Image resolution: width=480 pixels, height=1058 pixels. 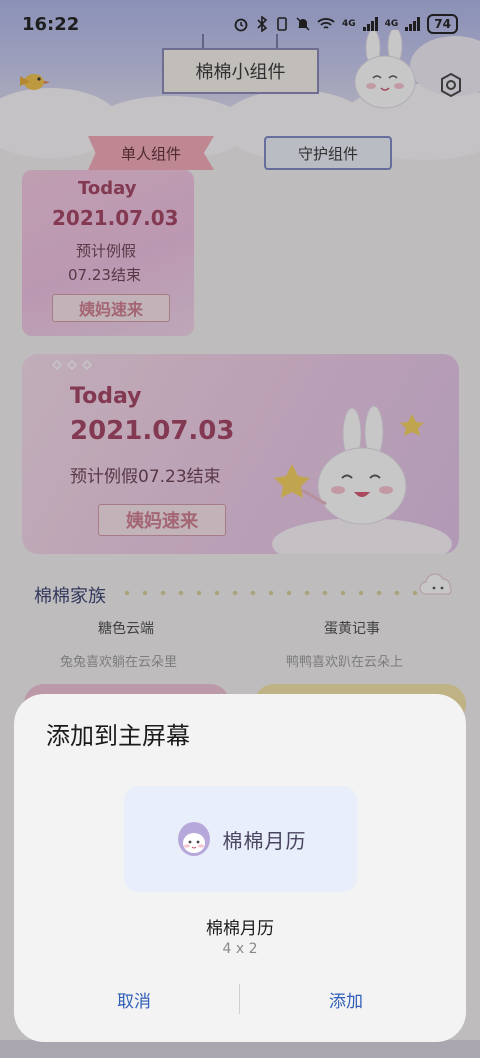 What do you see at coordinates (346, 999) in the screenshot?
I see `add-button: 添加` at bounding box center [346, 999].